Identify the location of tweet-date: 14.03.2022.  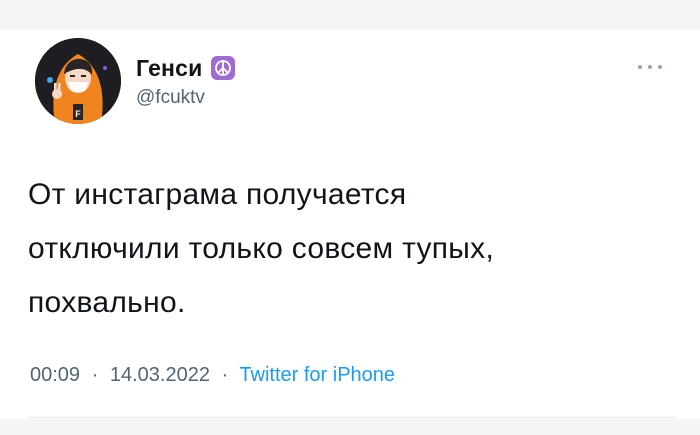
(160, 375).